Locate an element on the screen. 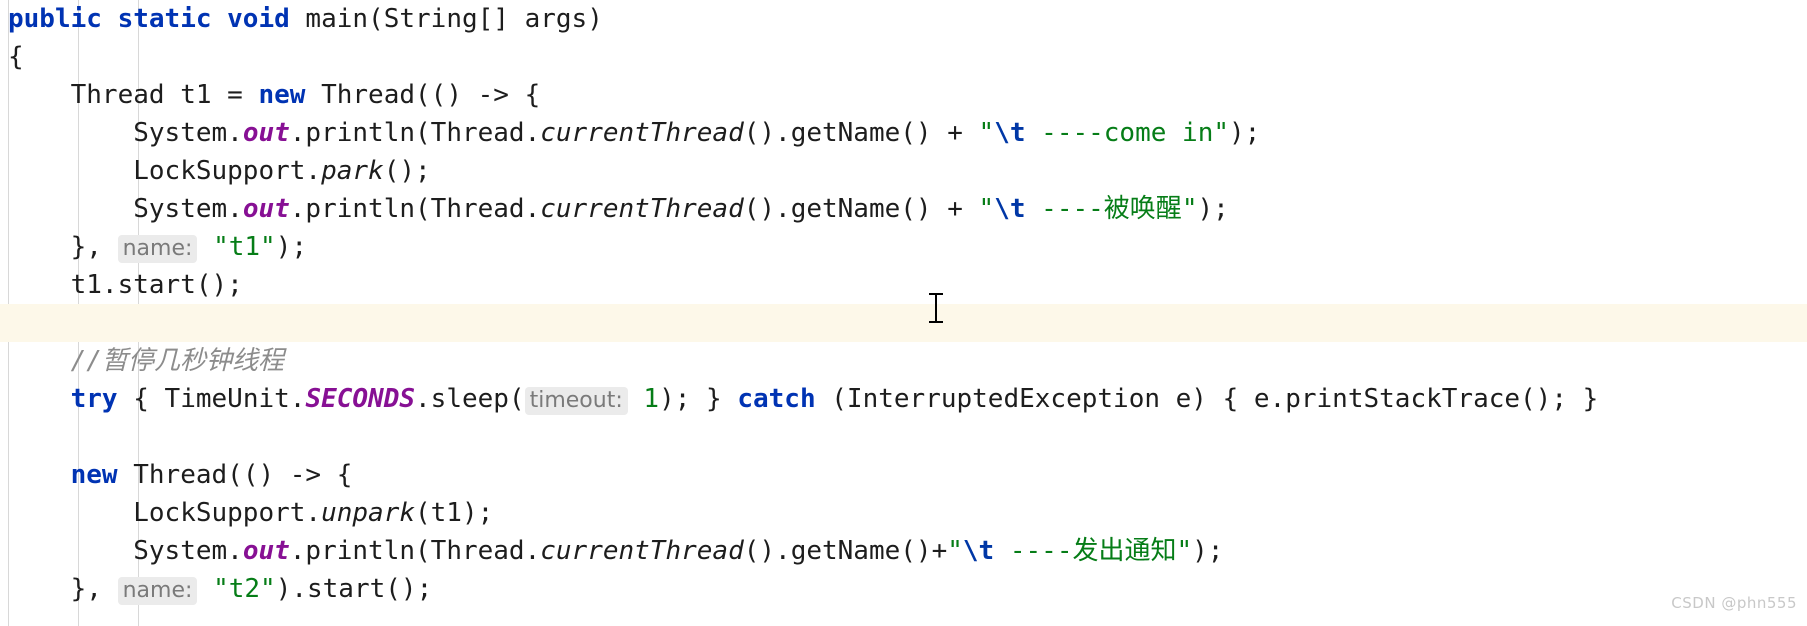 This screenshot has height=626, width=1807. code-line: public static void main(String[] args) is located at coordinates (903, 19).